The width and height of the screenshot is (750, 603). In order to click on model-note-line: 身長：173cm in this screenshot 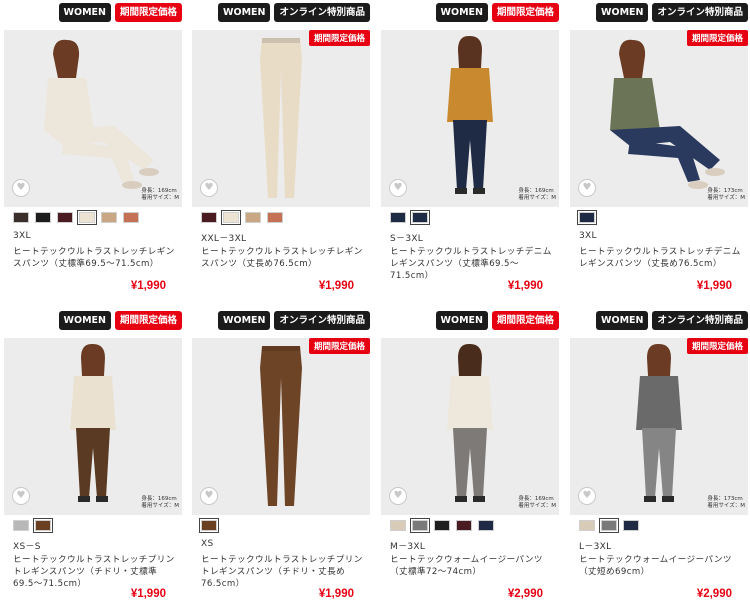, I will do `click(725, 499)`.